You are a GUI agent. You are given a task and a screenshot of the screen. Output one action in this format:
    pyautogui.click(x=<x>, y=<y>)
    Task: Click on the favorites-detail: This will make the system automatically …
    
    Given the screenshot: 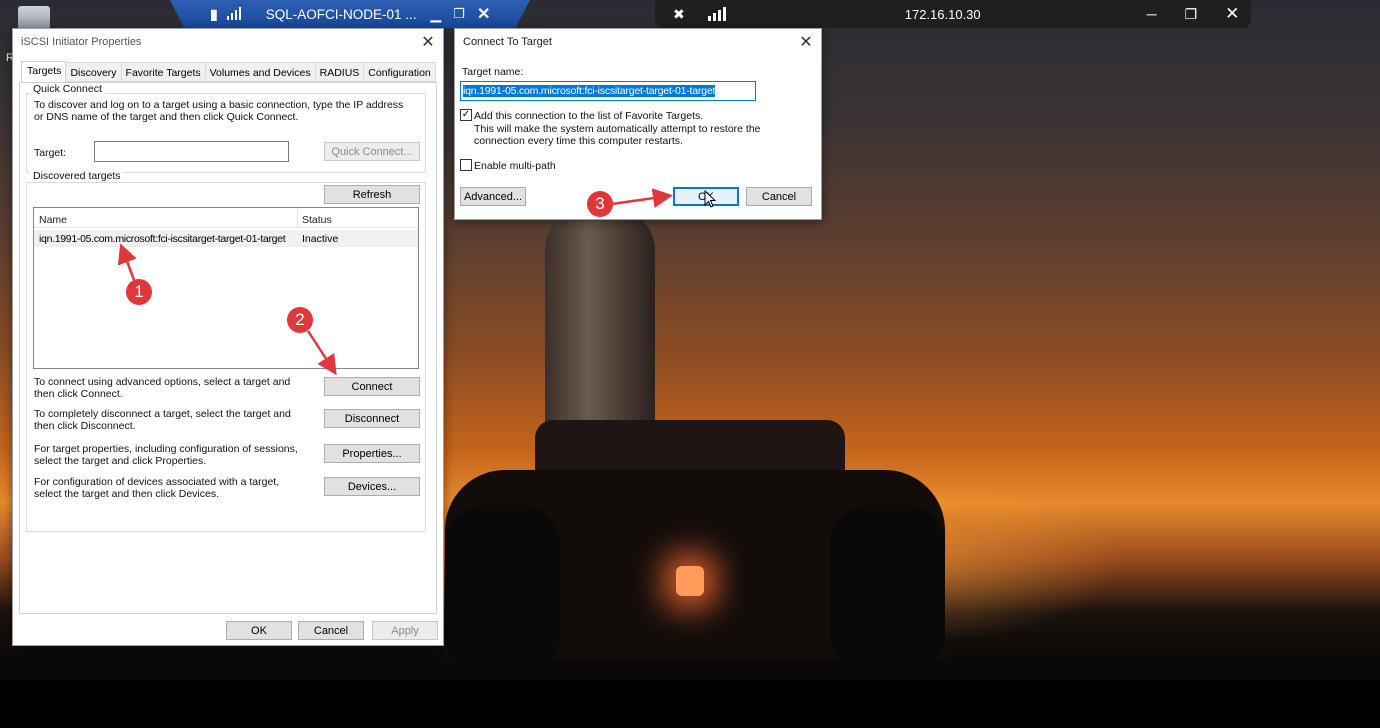 What is the action you would take?
    pyautogui.click(x=617, y=135)
    